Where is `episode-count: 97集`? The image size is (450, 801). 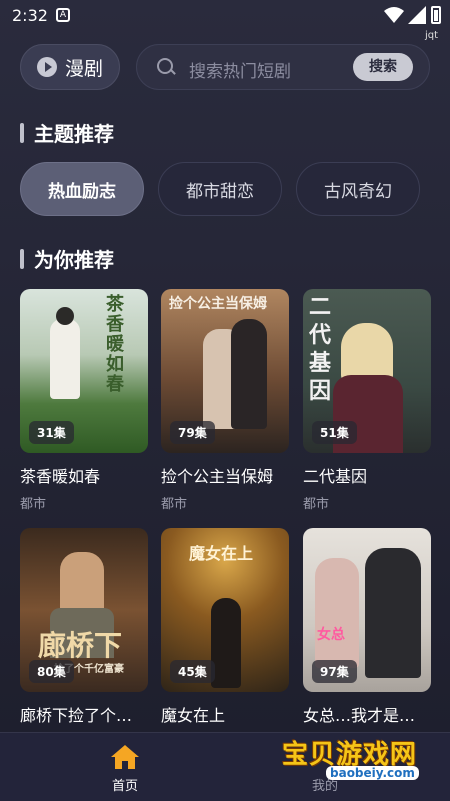 episode-count: 97集 is located at coordinates (334, 671).